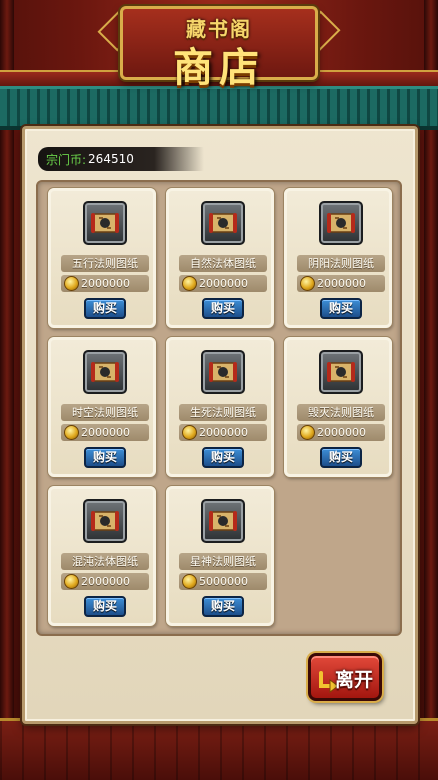 This screenshot has width=438, height=780. I want to click on item-name: 毁灭法则图纸, so click(341, 412).